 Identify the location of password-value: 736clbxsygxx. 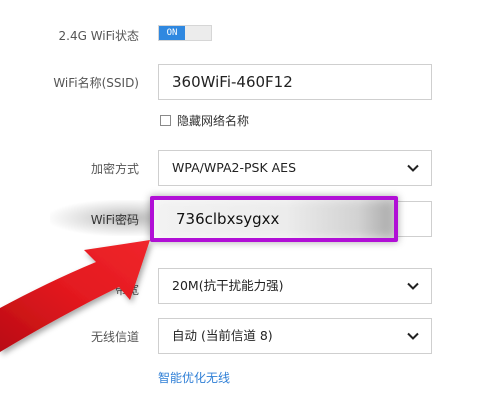
(228, 219).